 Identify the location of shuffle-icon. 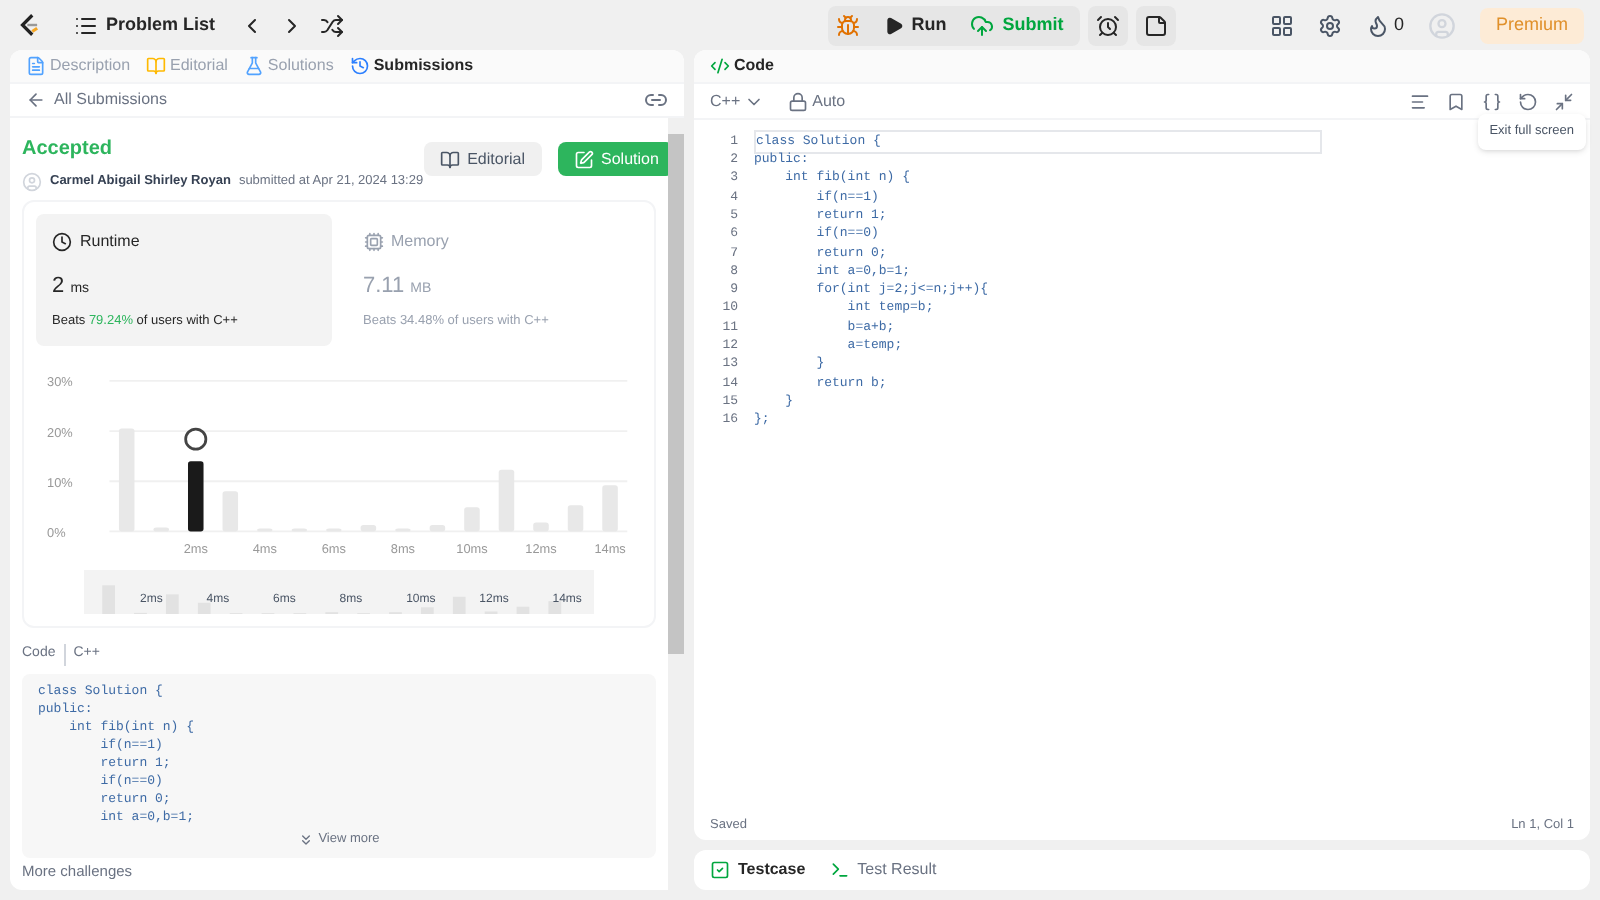
(331, 25).